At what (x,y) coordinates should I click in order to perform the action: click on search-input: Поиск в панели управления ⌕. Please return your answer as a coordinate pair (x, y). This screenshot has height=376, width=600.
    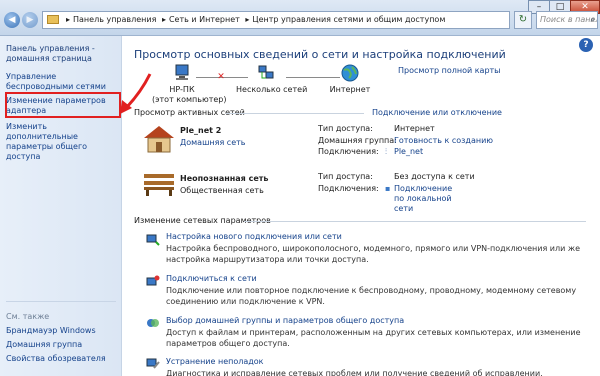
    Looking at the image, I should click on (567, 20).